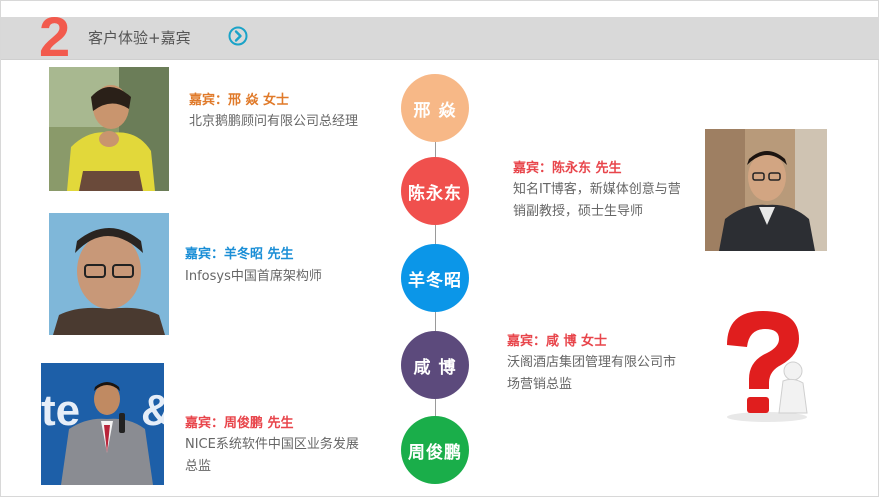  I want to click on guest-desc-1: 北京鹅鹏顾问有限公司总经理, so click(274, 121).